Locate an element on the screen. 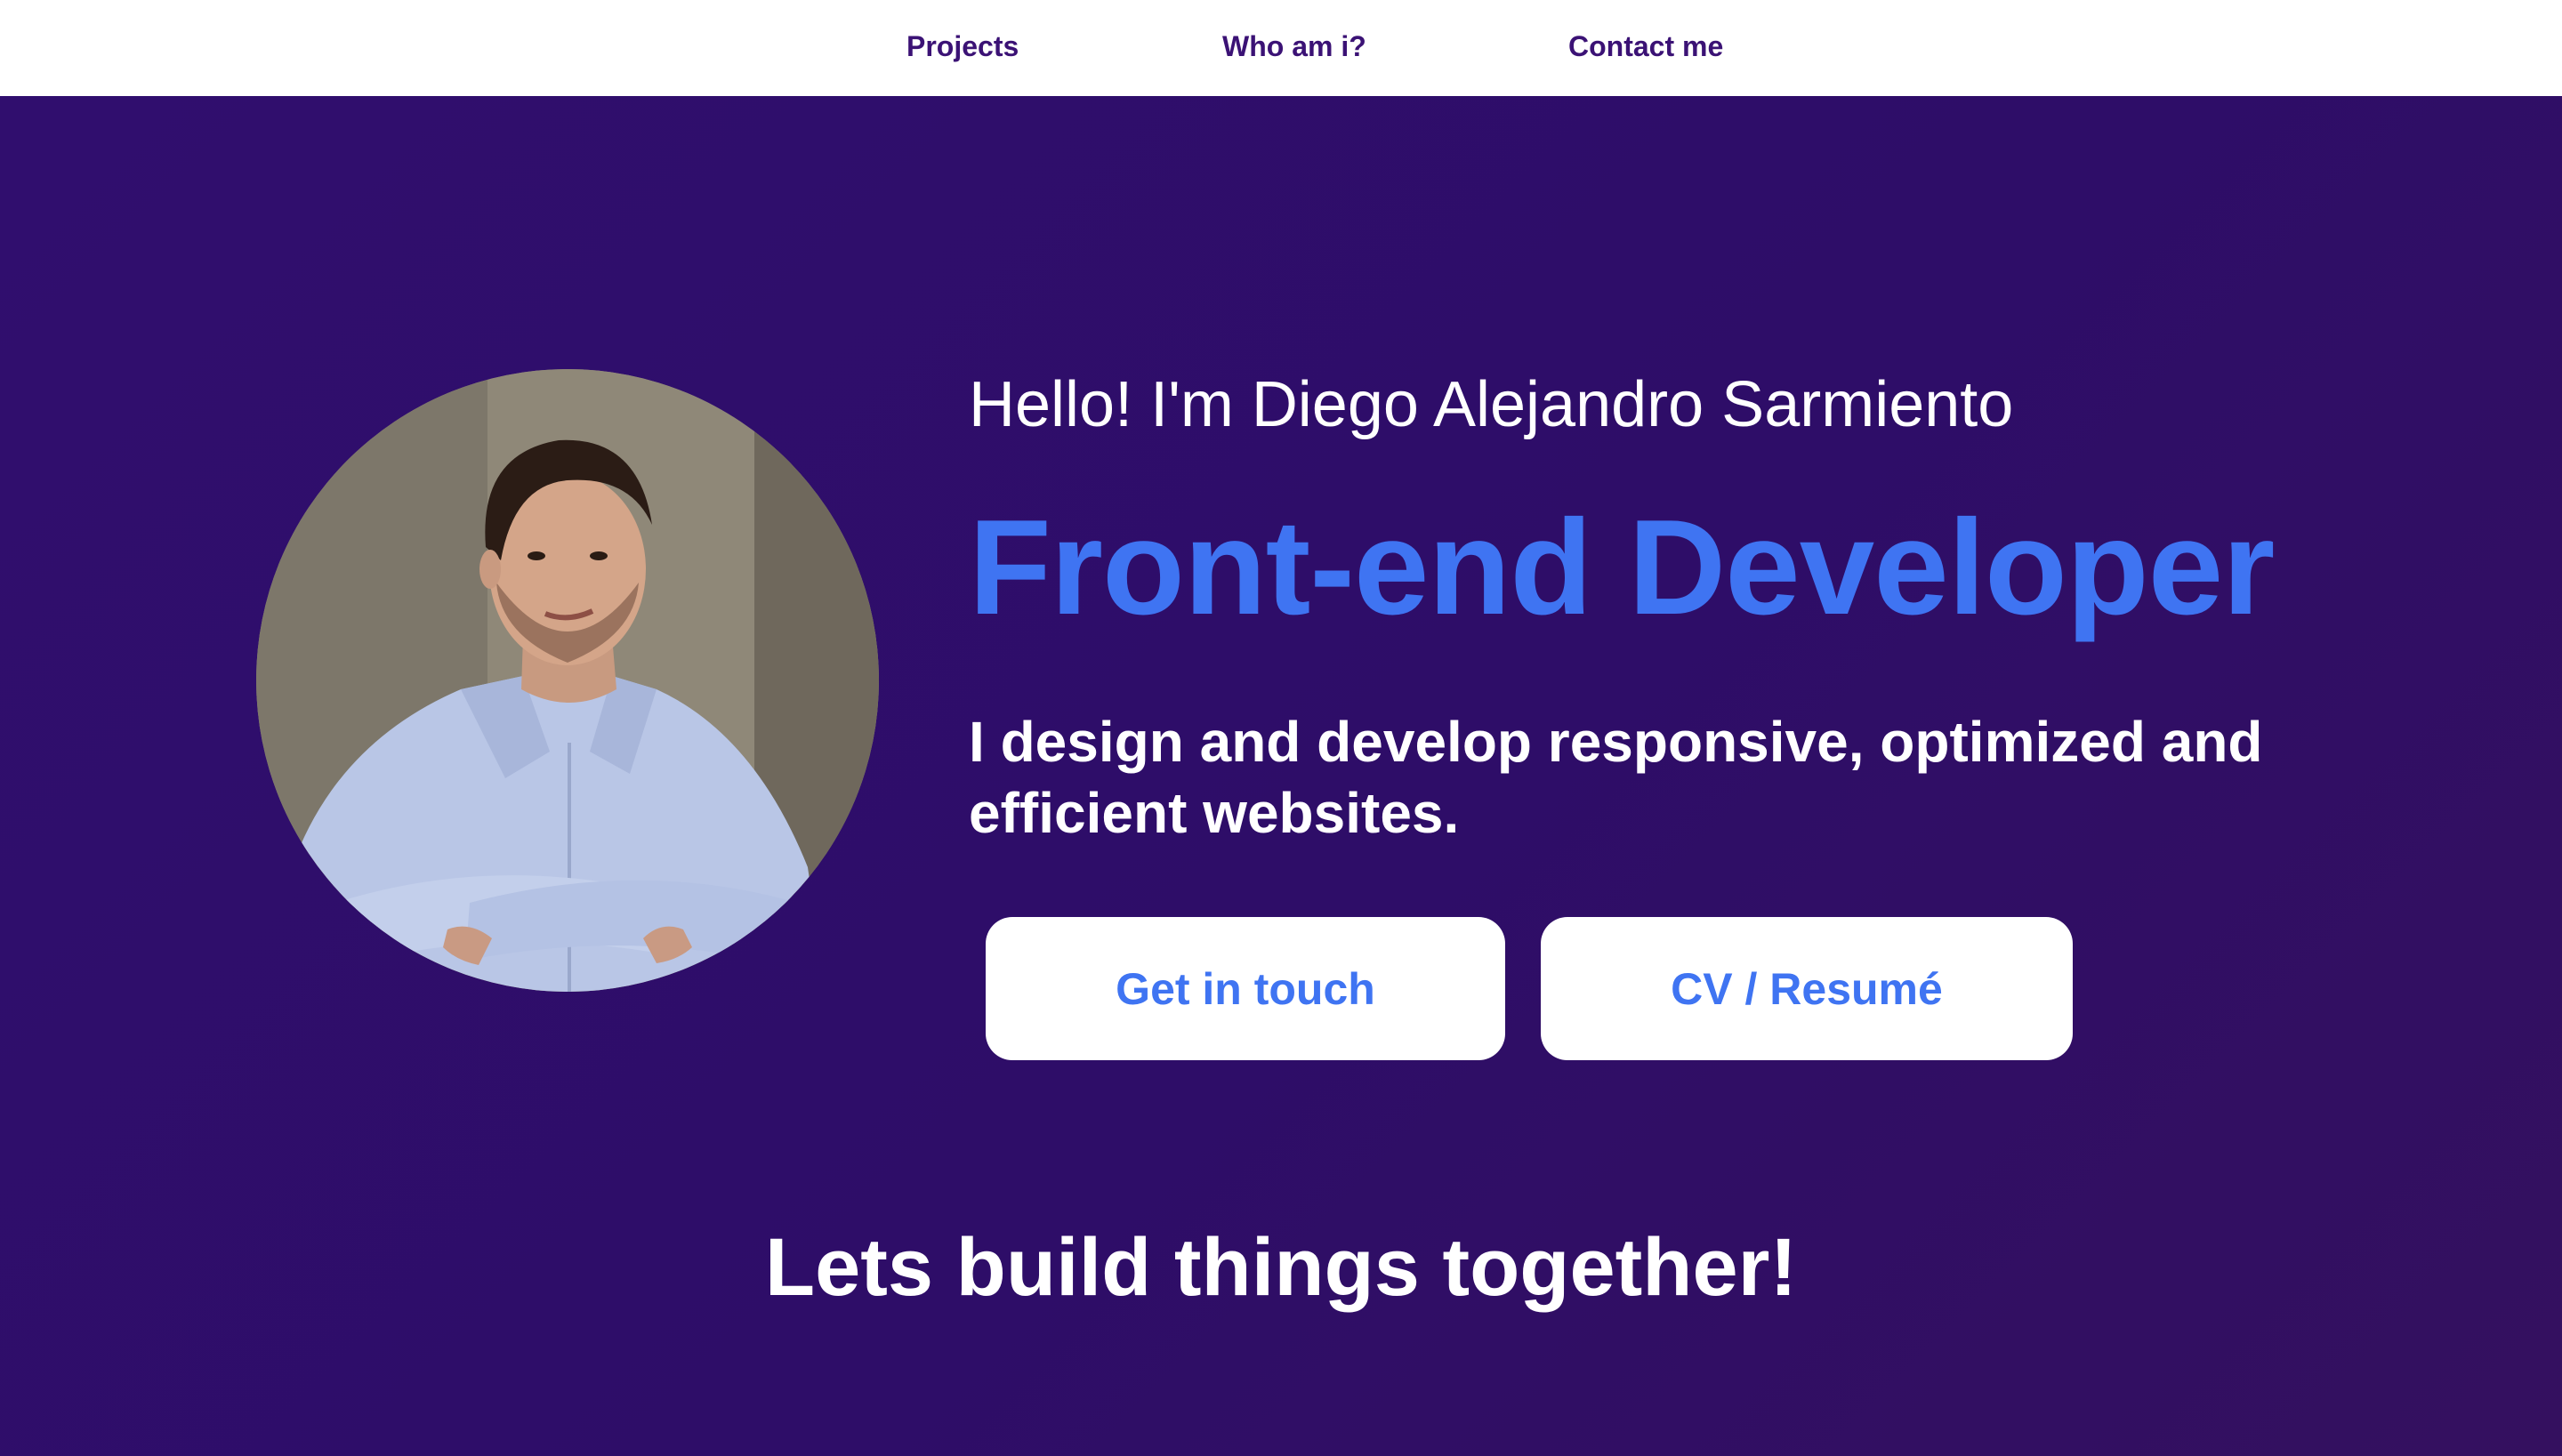 The width and height of the screenshot is (2562, 1456). top-navbar: Projects Who am i? Contact me is located at coordinates (1281, 48).